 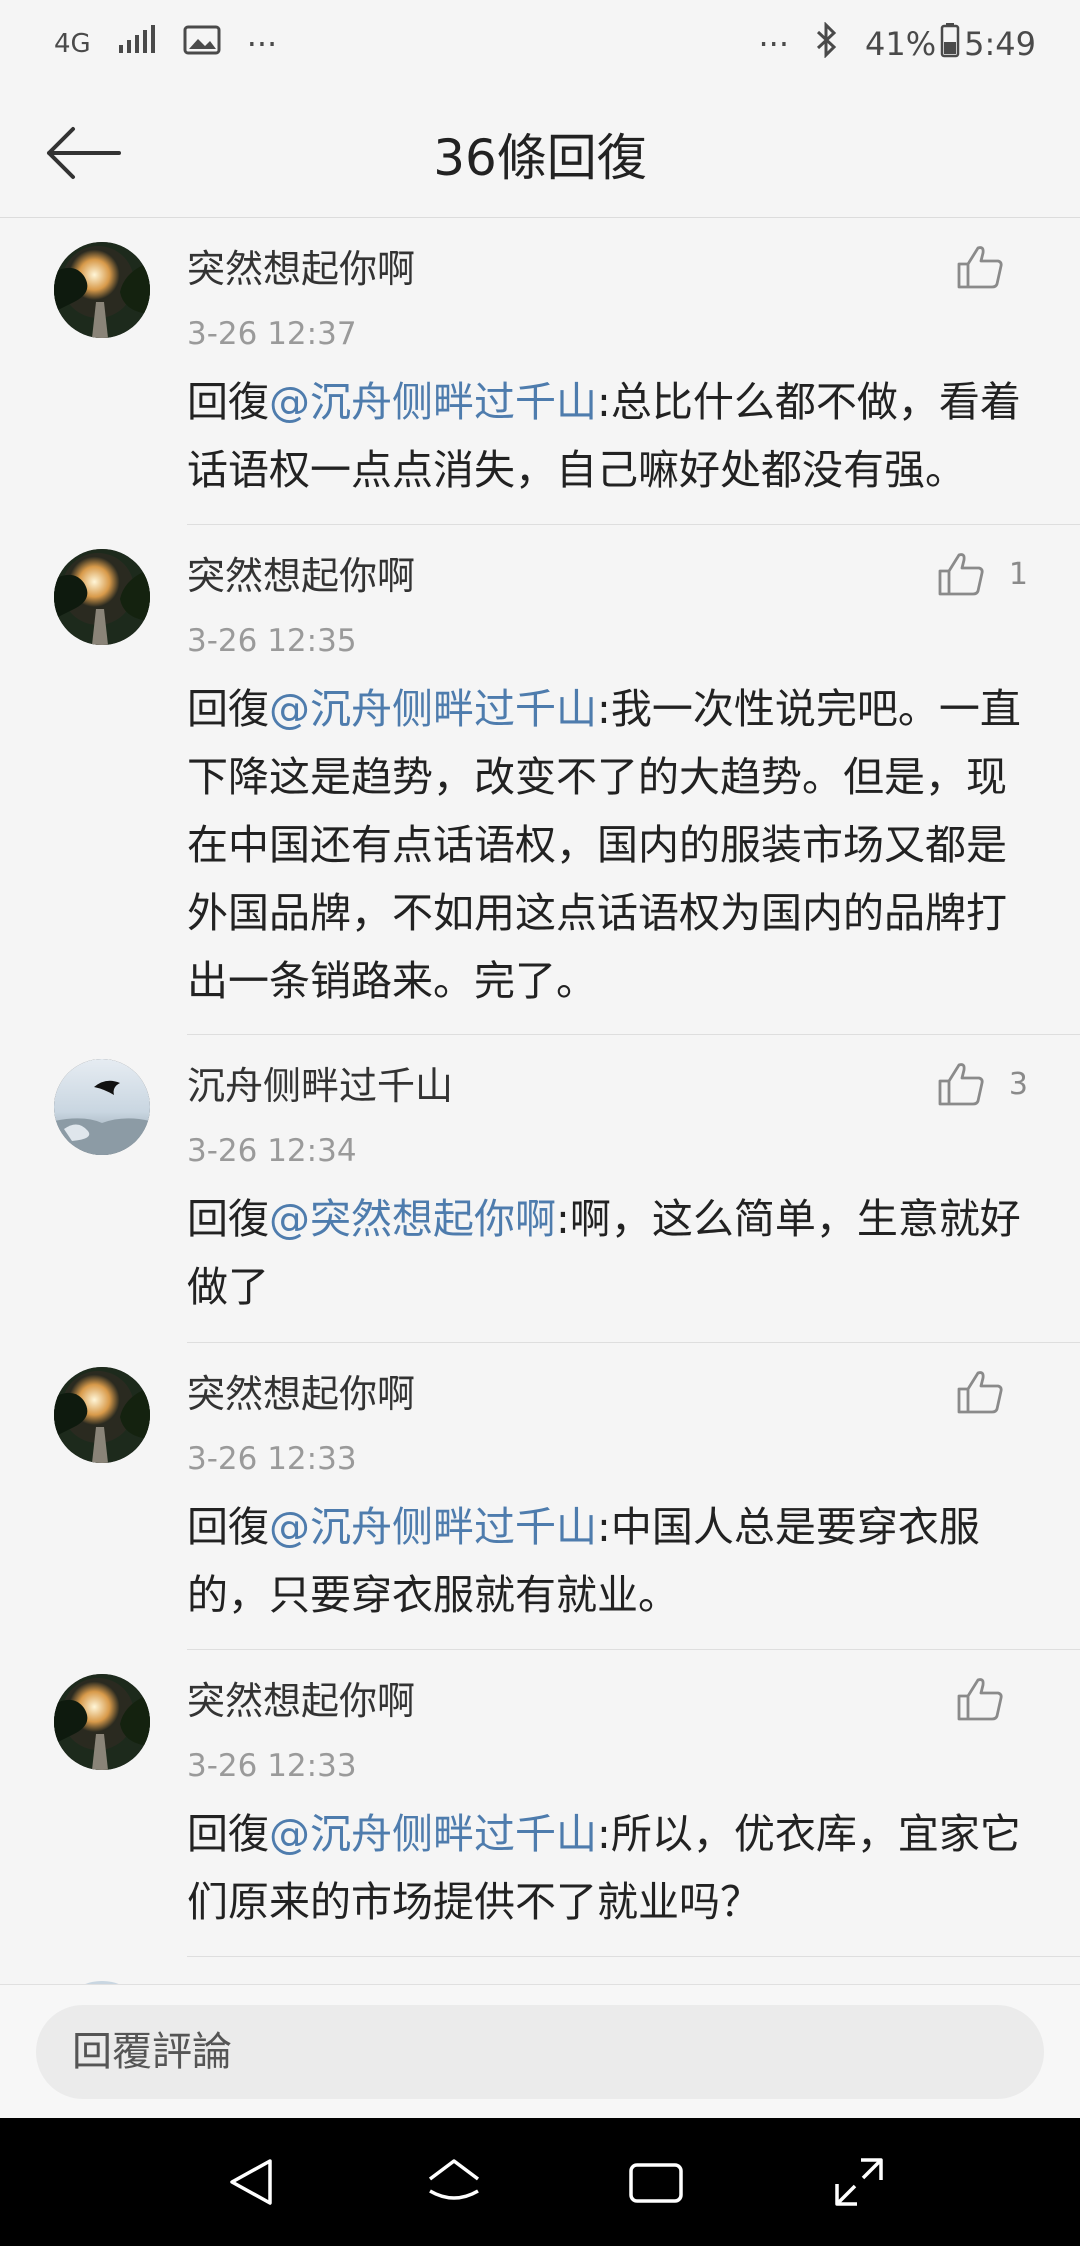 I want to click on system-back-button, so click(x=251, y=2182).